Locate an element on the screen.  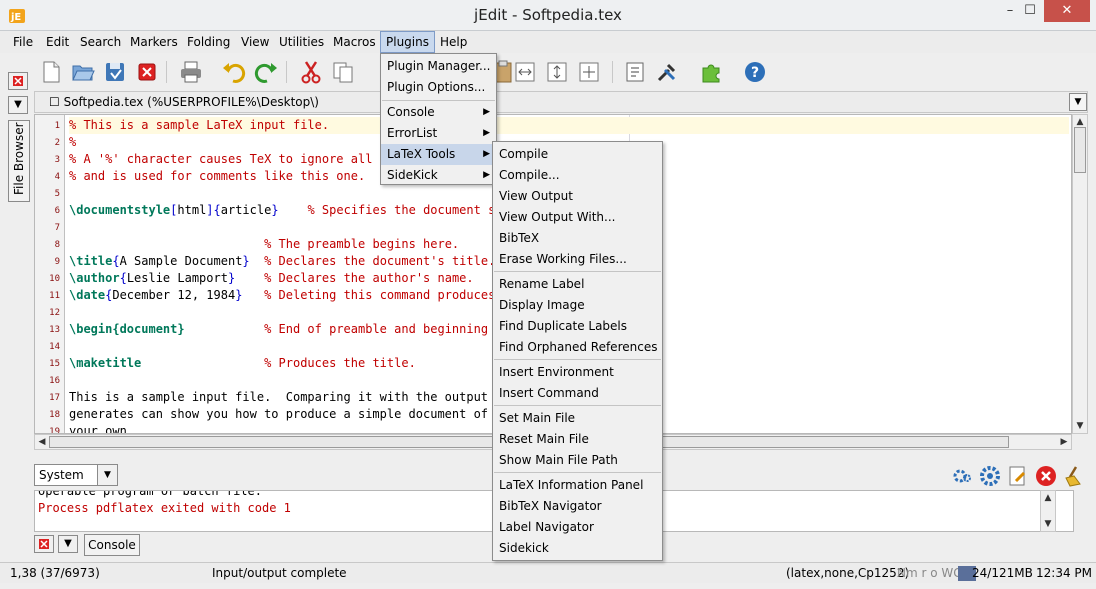
shell-selector: System ▼ is located at coordinates (76, 475).